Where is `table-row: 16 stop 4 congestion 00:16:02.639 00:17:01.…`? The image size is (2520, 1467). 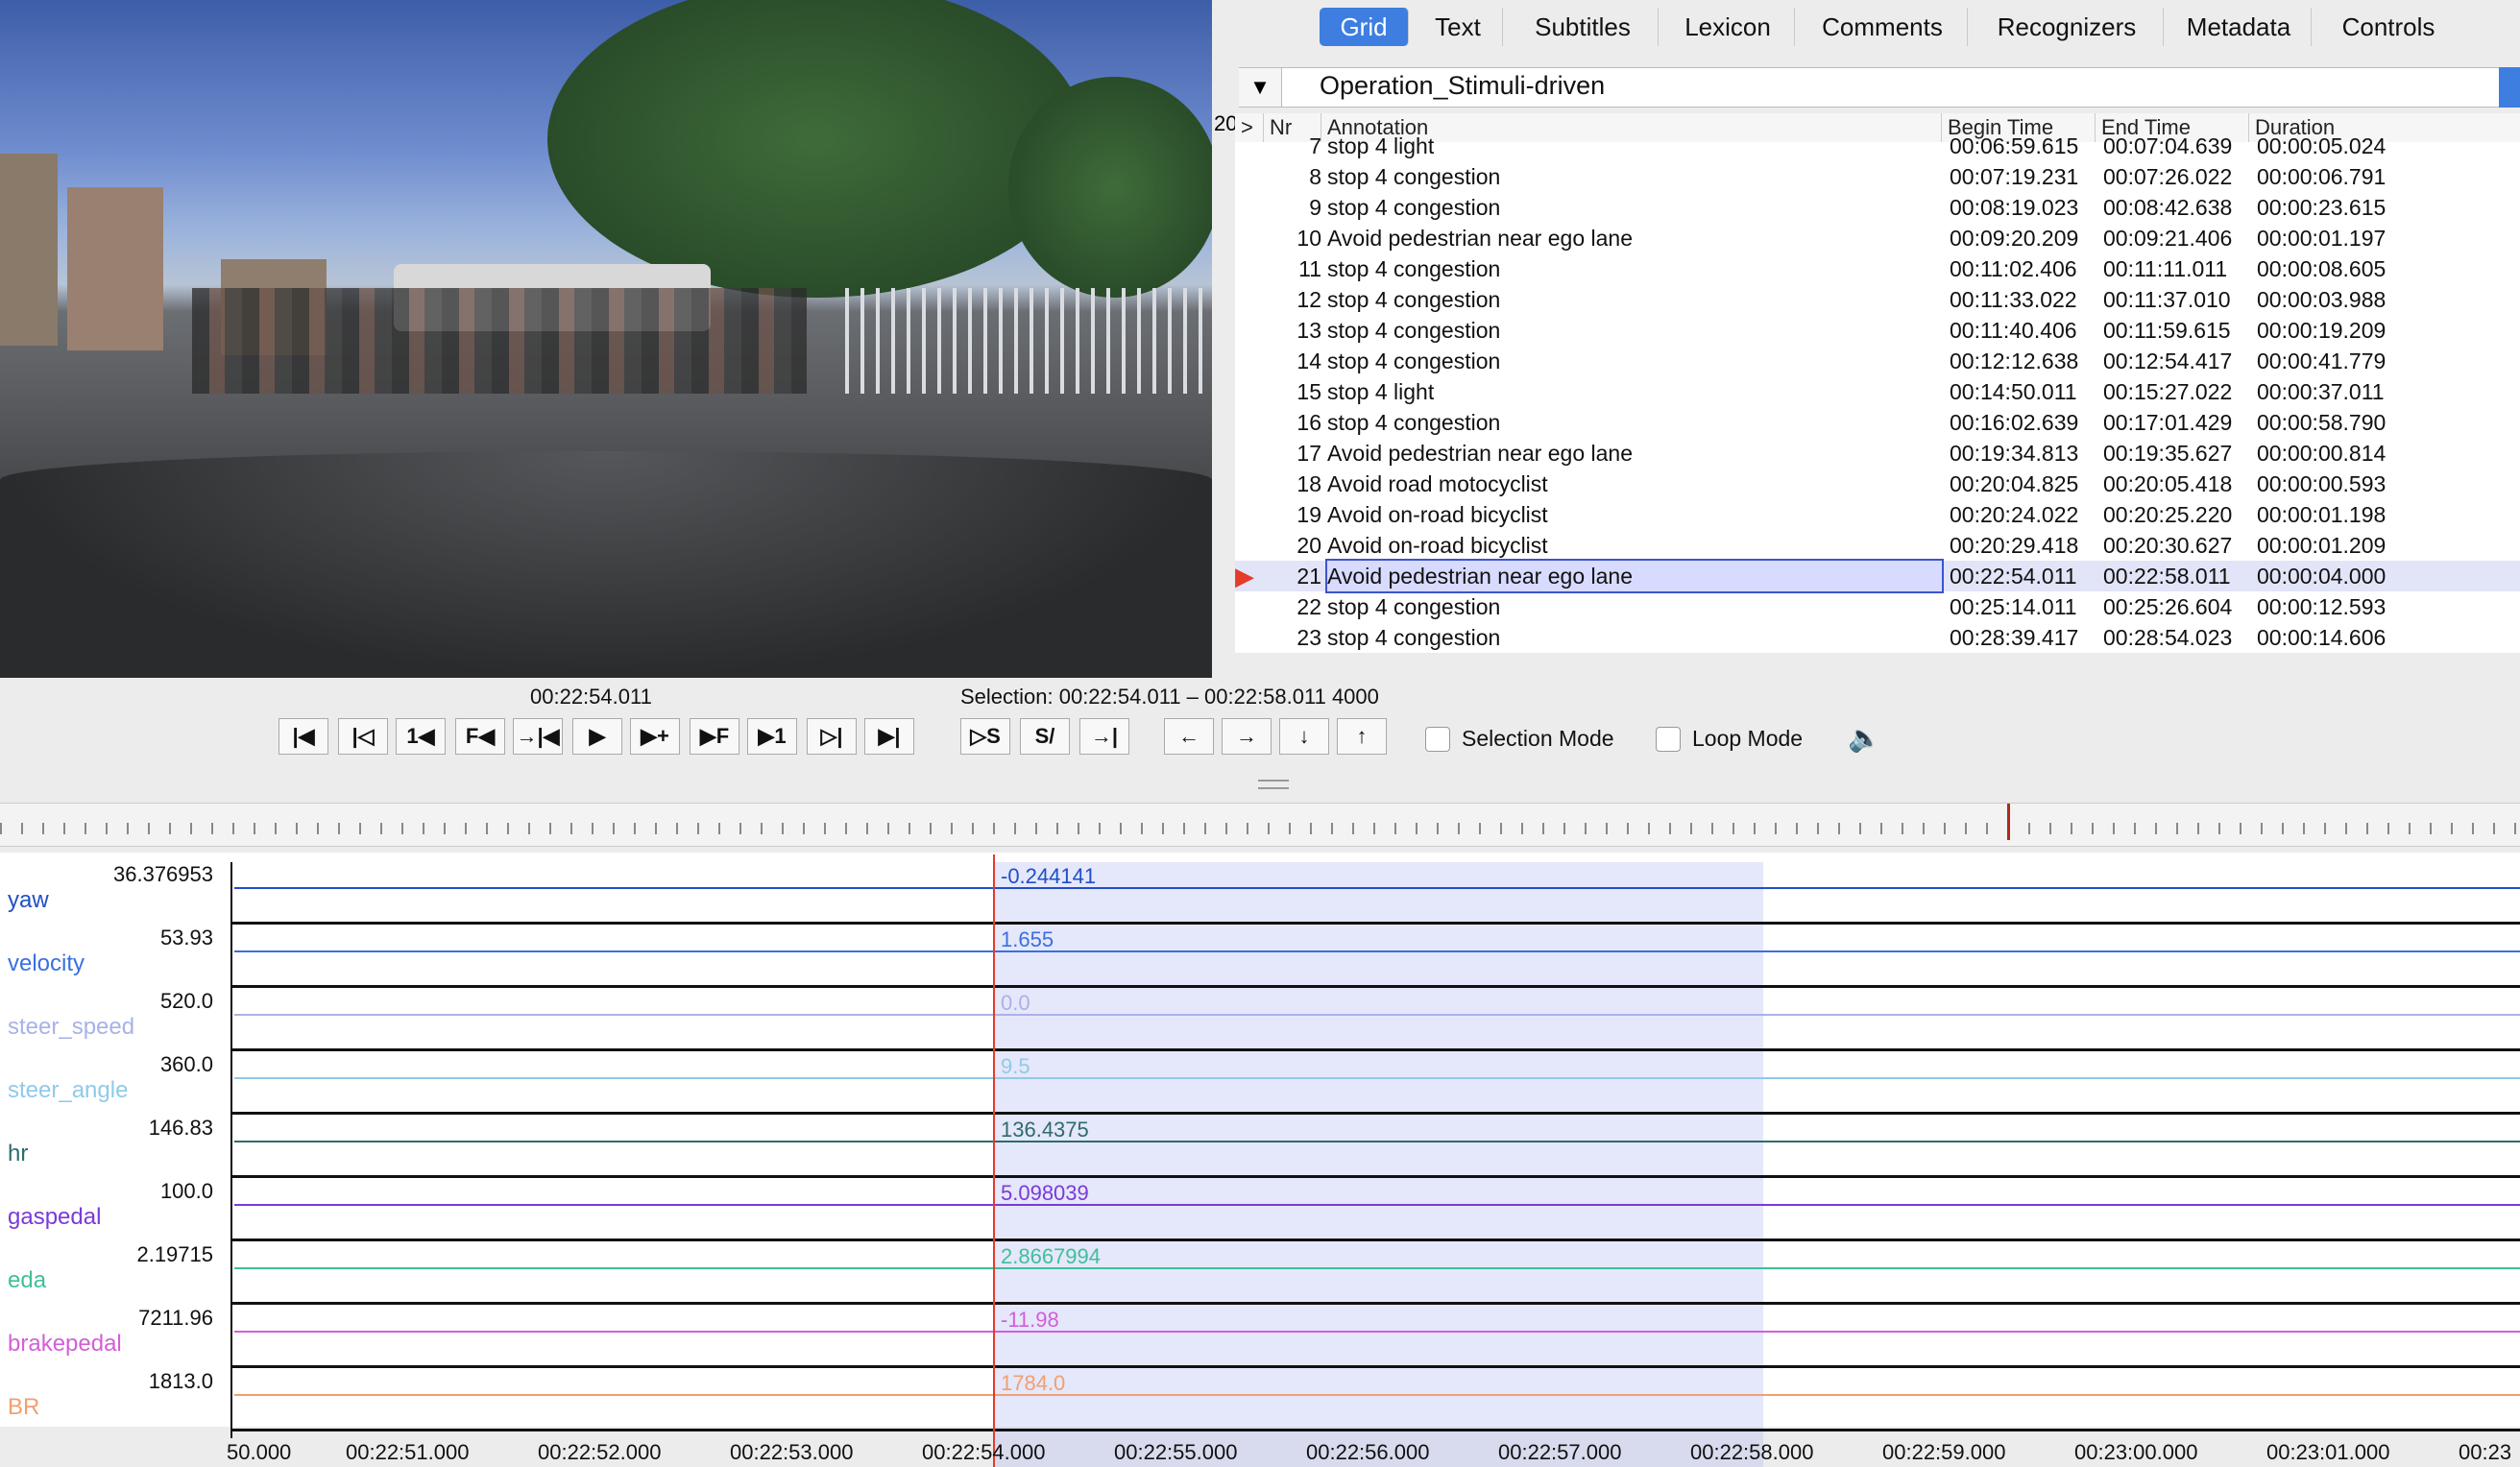
table-row: 16 stop 4 congestion 00:16:02.639 00:17:01.… is located at coordinates (1878, 422).